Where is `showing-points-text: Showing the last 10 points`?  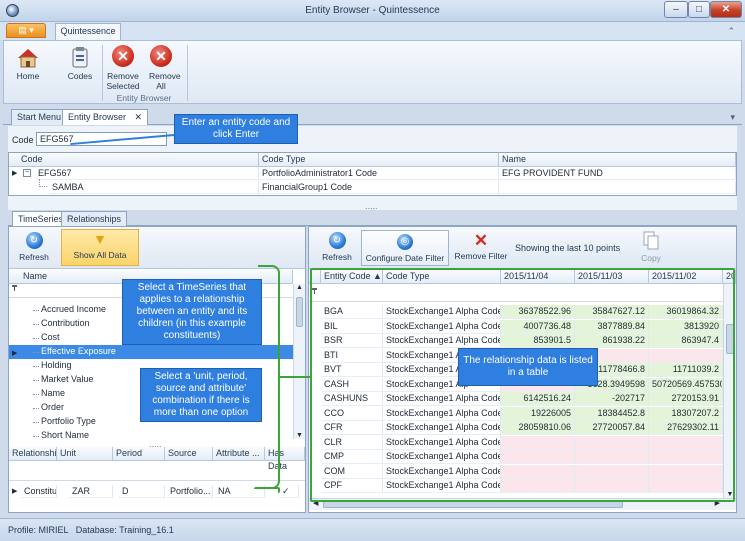
showing-points-text: Showing the last 10 points is located at coordinates (568, 248).